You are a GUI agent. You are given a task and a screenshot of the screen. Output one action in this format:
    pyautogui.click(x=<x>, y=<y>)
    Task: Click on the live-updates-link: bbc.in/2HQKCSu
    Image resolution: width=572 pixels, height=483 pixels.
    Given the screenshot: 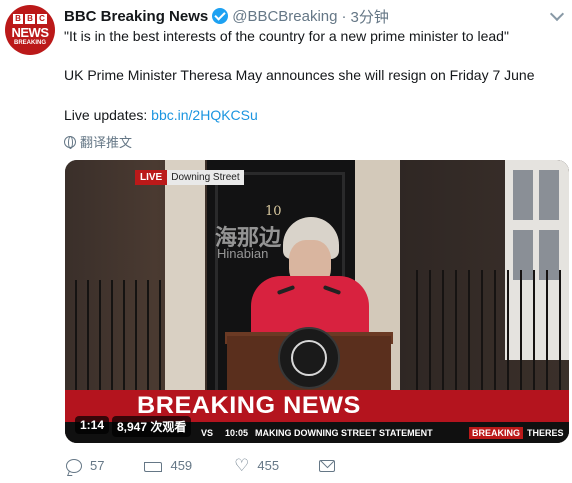 What is the action you would take?
    pyautogui.click(x=204, y=115)
    